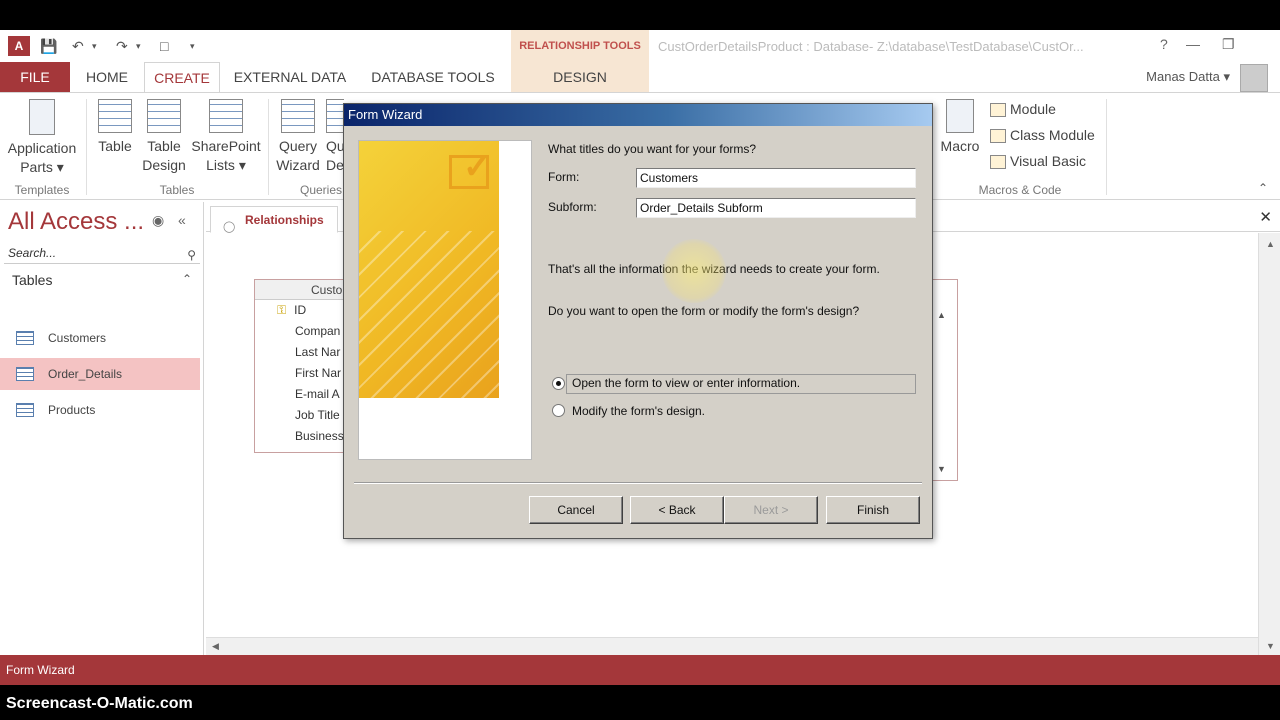 The height and width of the screenshot is (720, 1280). I want to click on table-design-button: Table Design, so click(164, 137).